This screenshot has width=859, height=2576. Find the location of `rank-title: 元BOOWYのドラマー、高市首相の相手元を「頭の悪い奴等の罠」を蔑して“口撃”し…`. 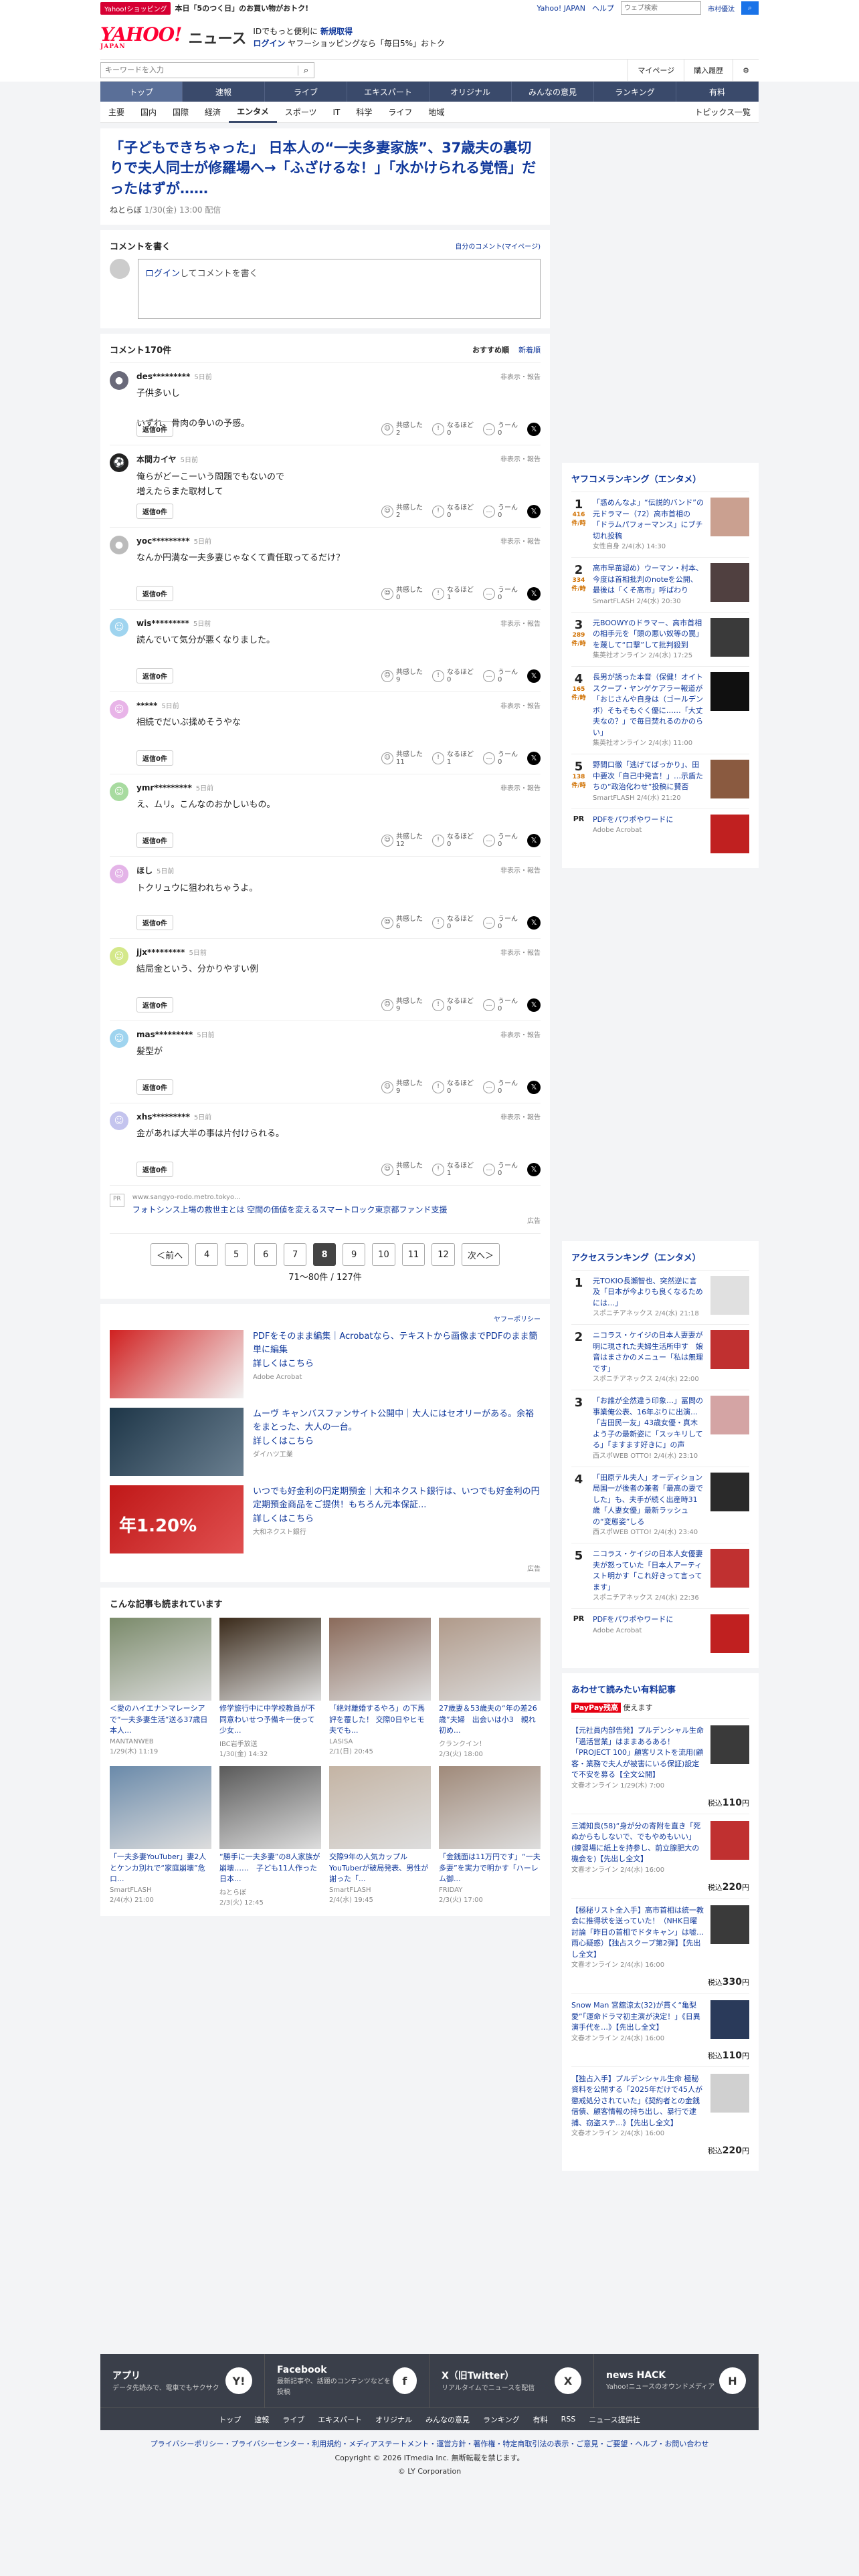

rank-title: 元BOOWYのドラマー、高市首相の相手元を「頭の悪い奴等の罠」を蔑して“口撃”し… is located at coordinates (649, 634).